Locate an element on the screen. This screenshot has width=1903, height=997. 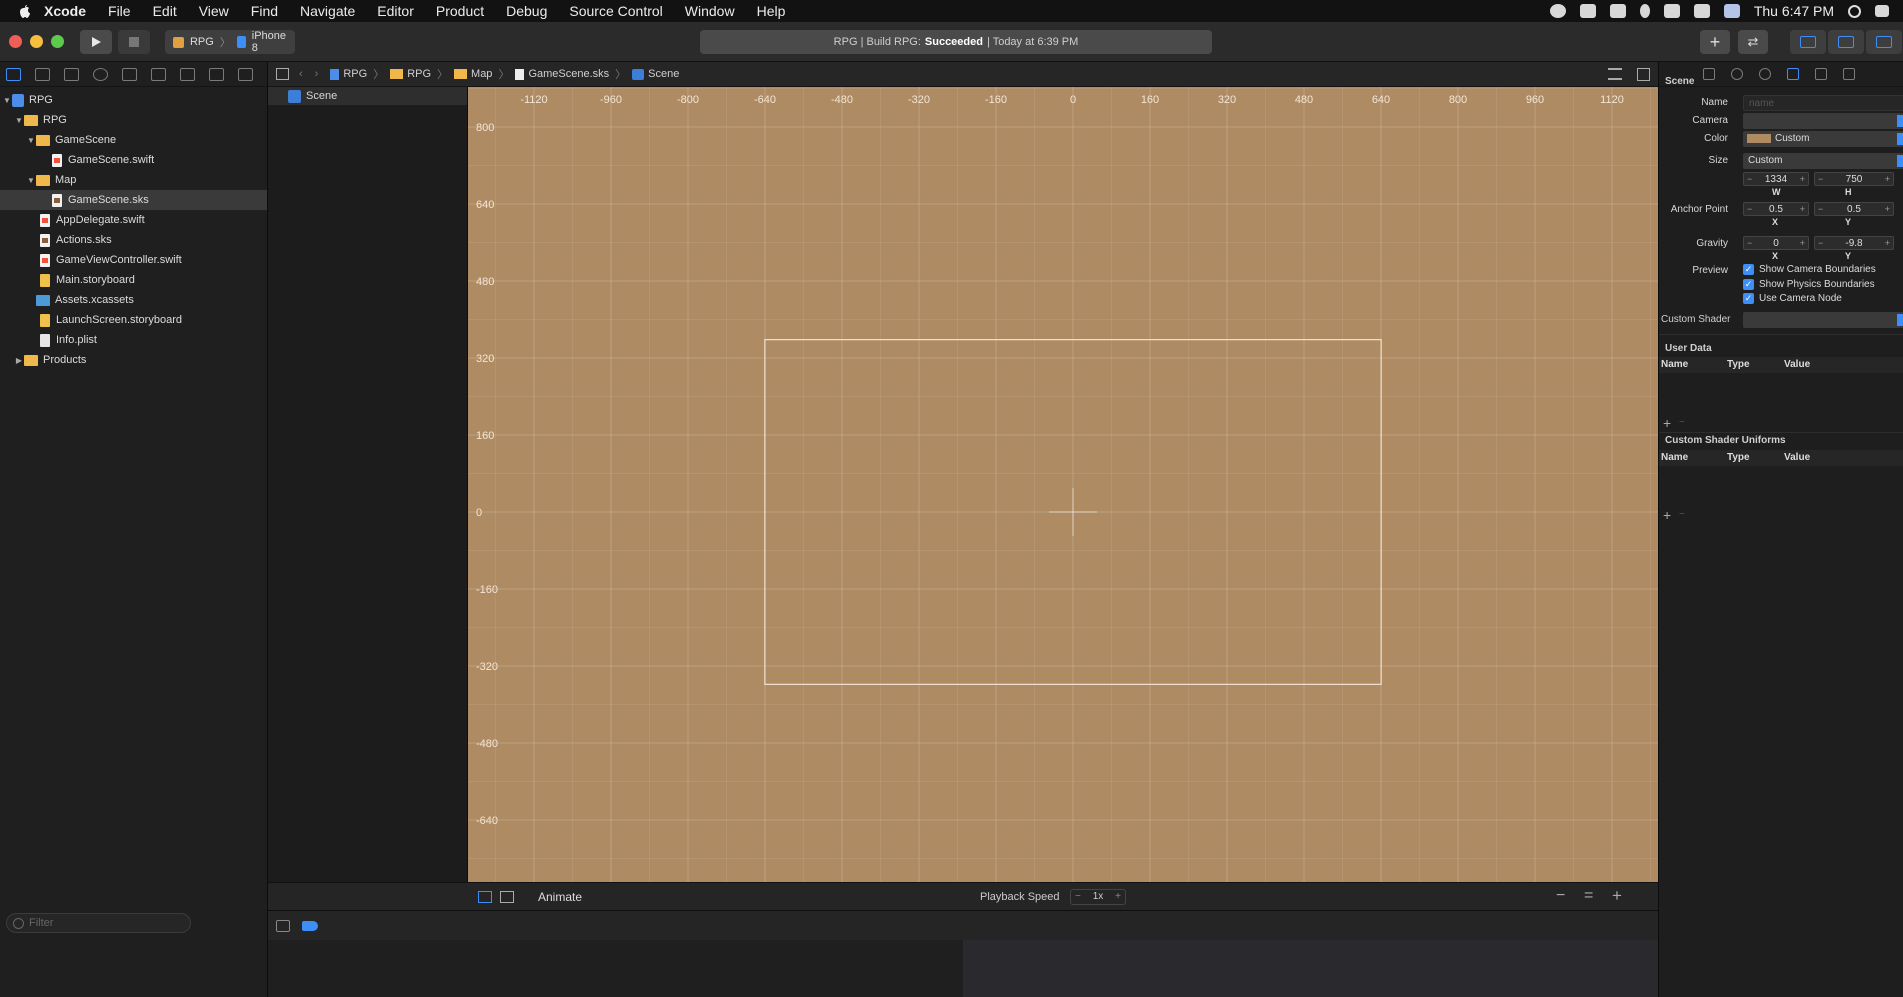
menu-app-name: Xcode is located at coordinates (65, 11).